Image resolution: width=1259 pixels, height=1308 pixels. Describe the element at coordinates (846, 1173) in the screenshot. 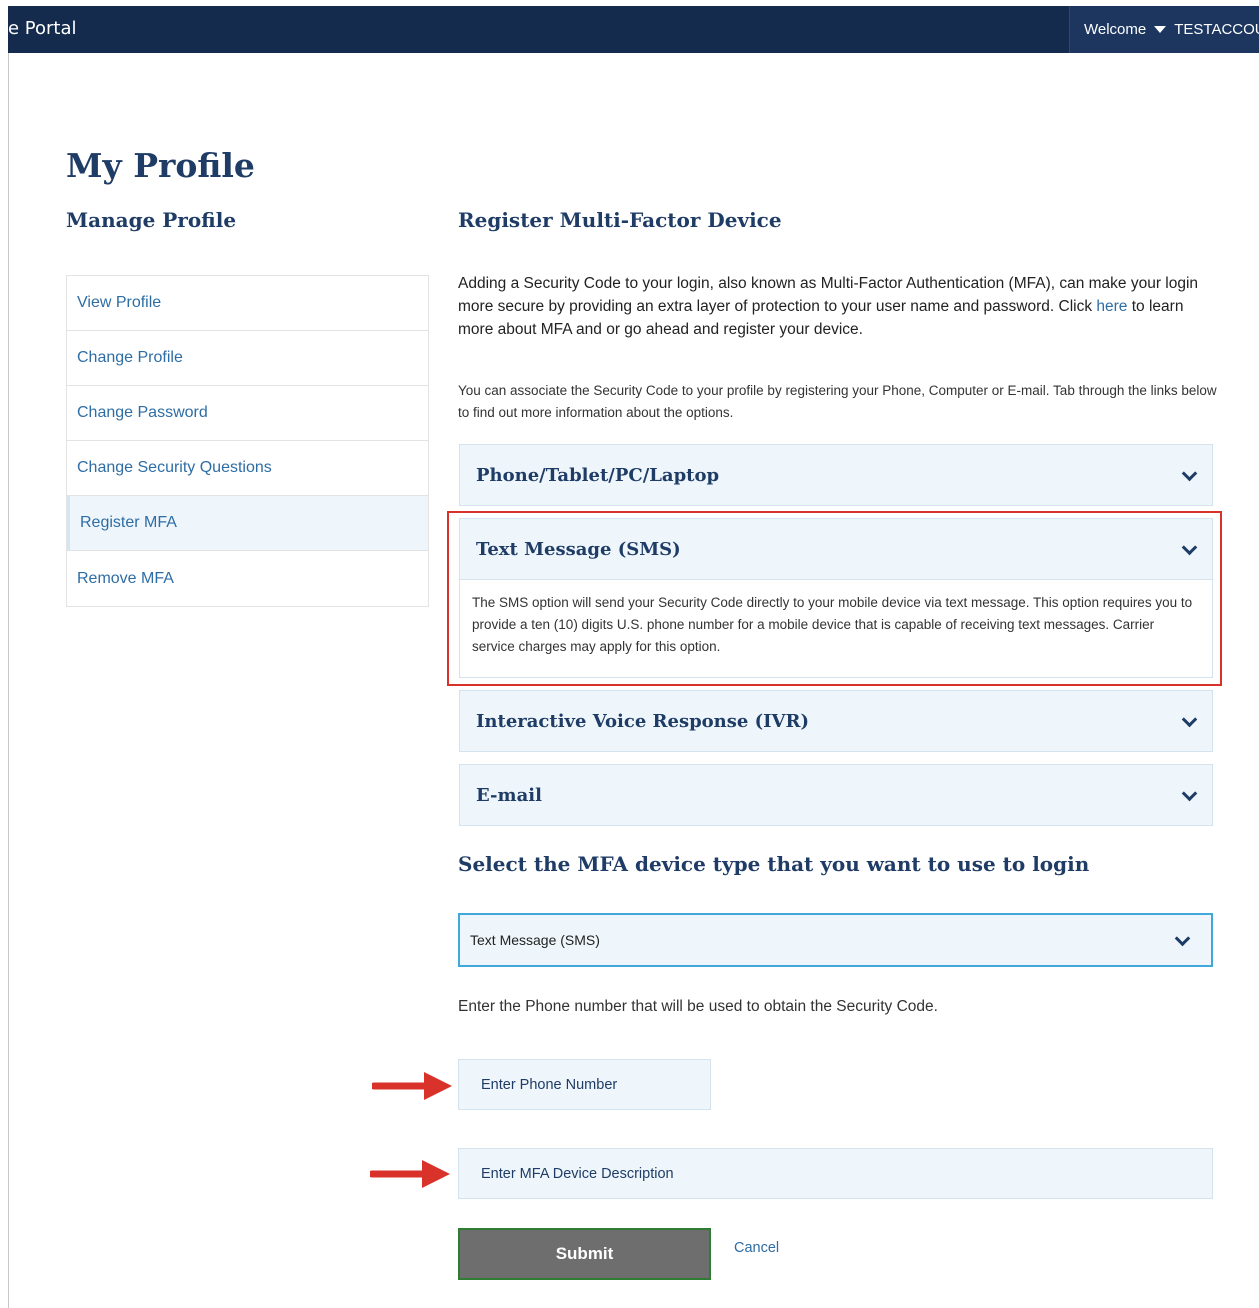

I see `device-description-input` at that location.